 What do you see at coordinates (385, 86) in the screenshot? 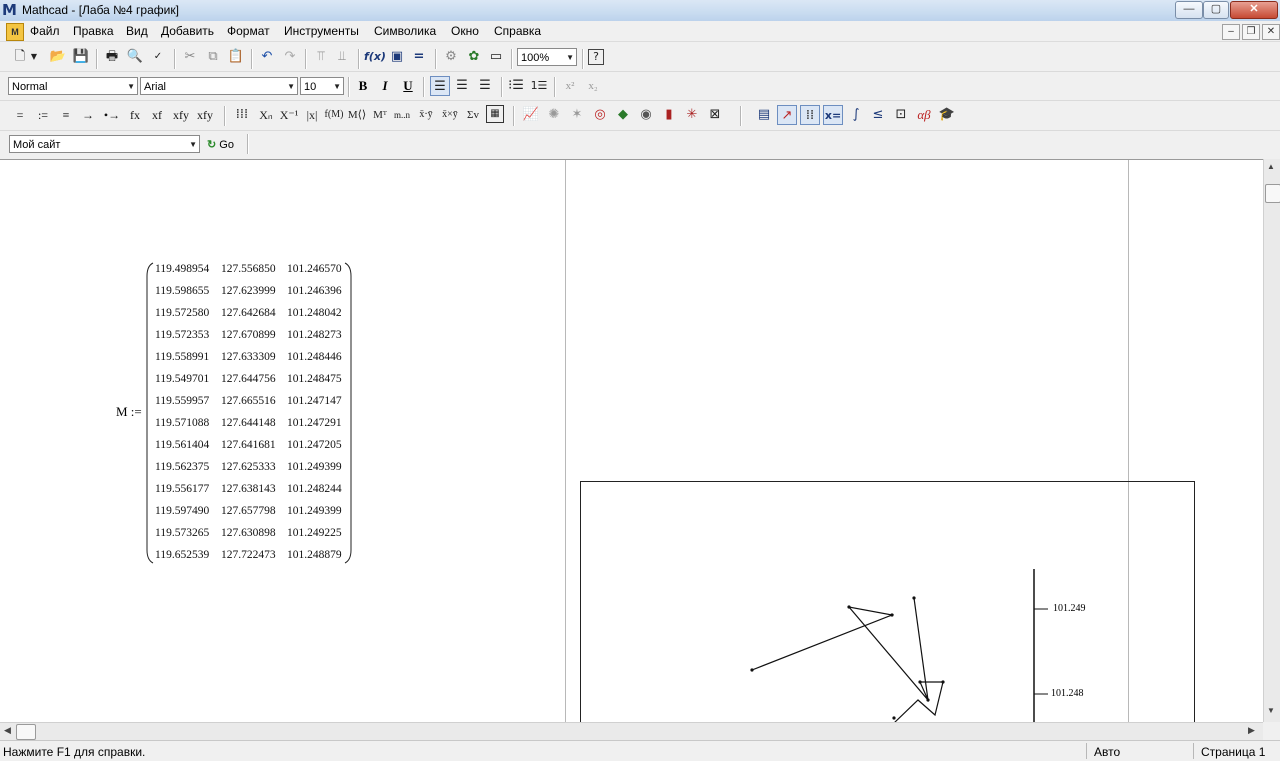
I see `italic-button: I` at bounding box center [385, 86].